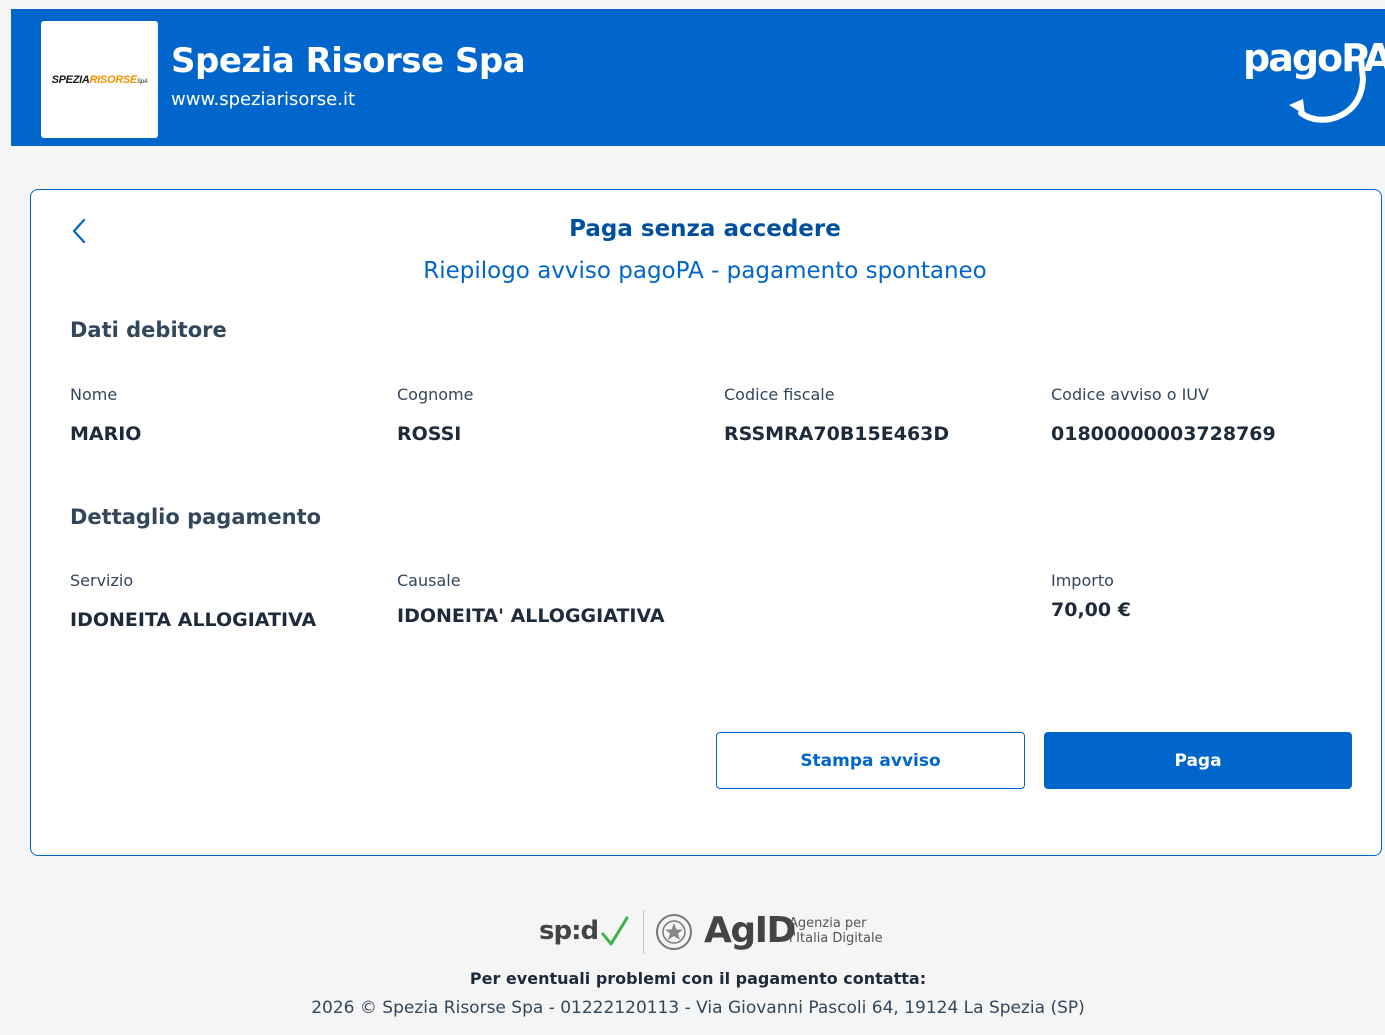 The image size is (1385, 1035). What do you see at coordinates (569, 931) in the screenshot?
I see `spid-logo: sp:d` at bounding box center [569, 931].